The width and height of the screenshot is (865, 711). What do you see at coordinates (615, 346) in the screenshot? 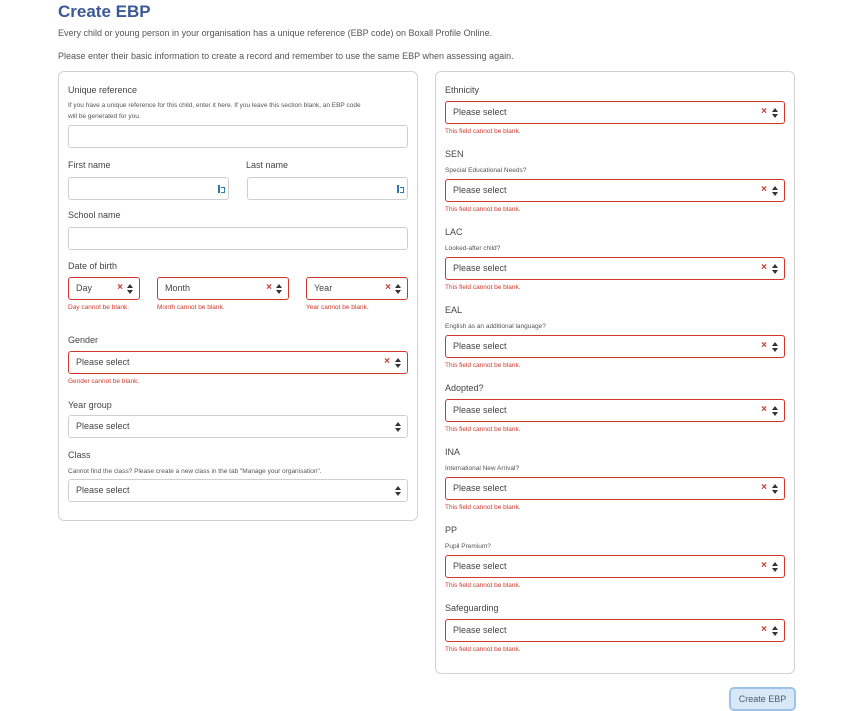
I see `eal-select: Please select ×` at bounding box center [615, 346].